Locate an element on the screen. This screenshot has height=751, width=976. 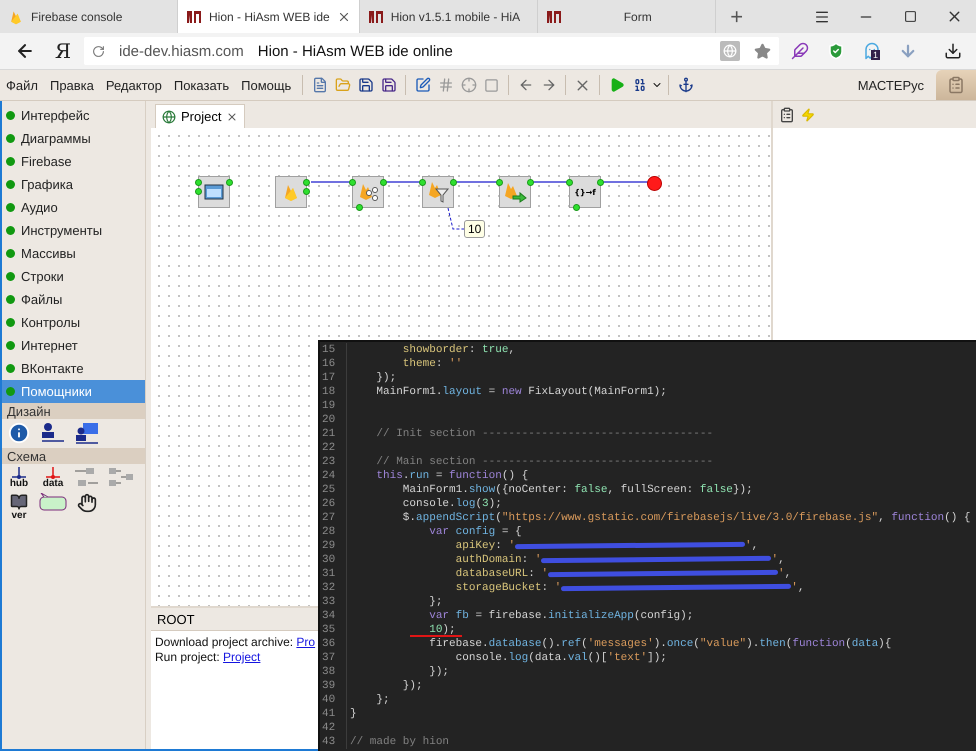
tool-label: hub is located at coordinates (19, 484).